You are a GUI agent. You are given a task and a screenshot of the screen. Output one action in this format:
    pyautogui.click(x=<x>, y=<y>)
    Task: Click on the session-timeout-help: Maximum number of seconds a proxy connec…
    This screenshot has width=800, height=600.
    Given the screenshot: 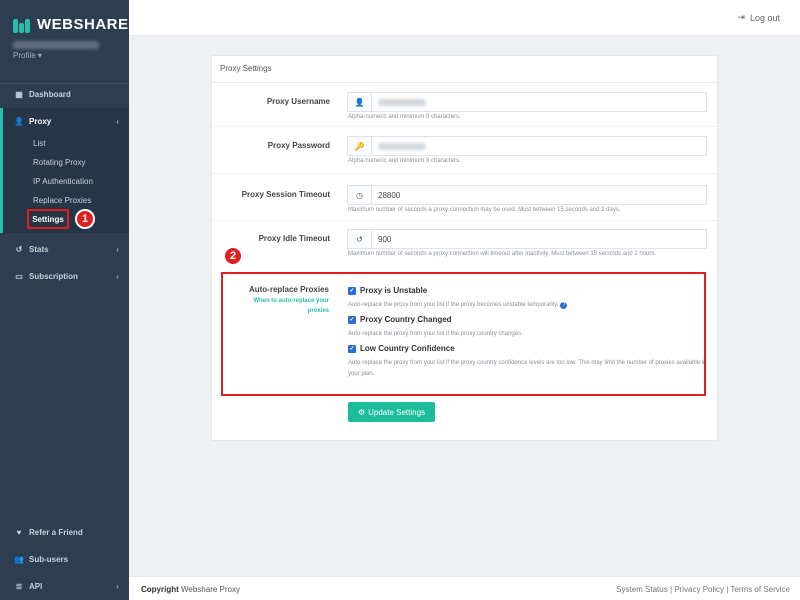 What is the action you would take?
    pyautogui.click(x=484, y=210)
    